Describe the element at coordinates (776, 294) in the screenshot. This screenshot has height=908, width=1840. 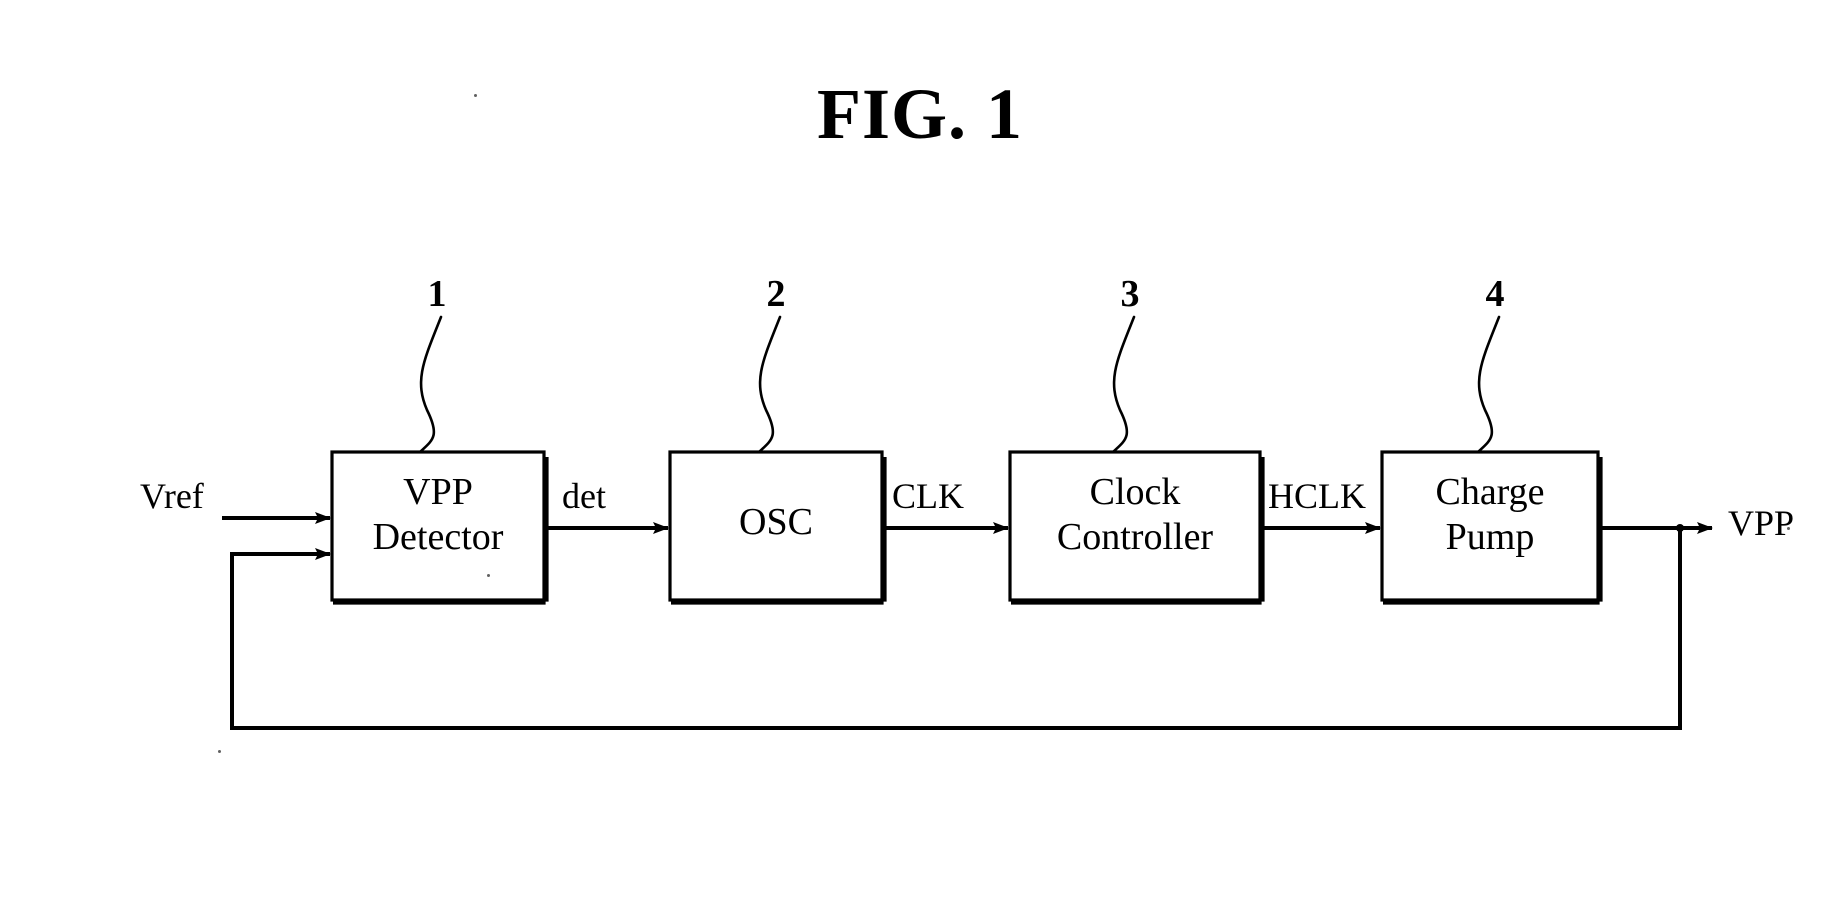
I see `reference-numeral-2: 2` at that location.